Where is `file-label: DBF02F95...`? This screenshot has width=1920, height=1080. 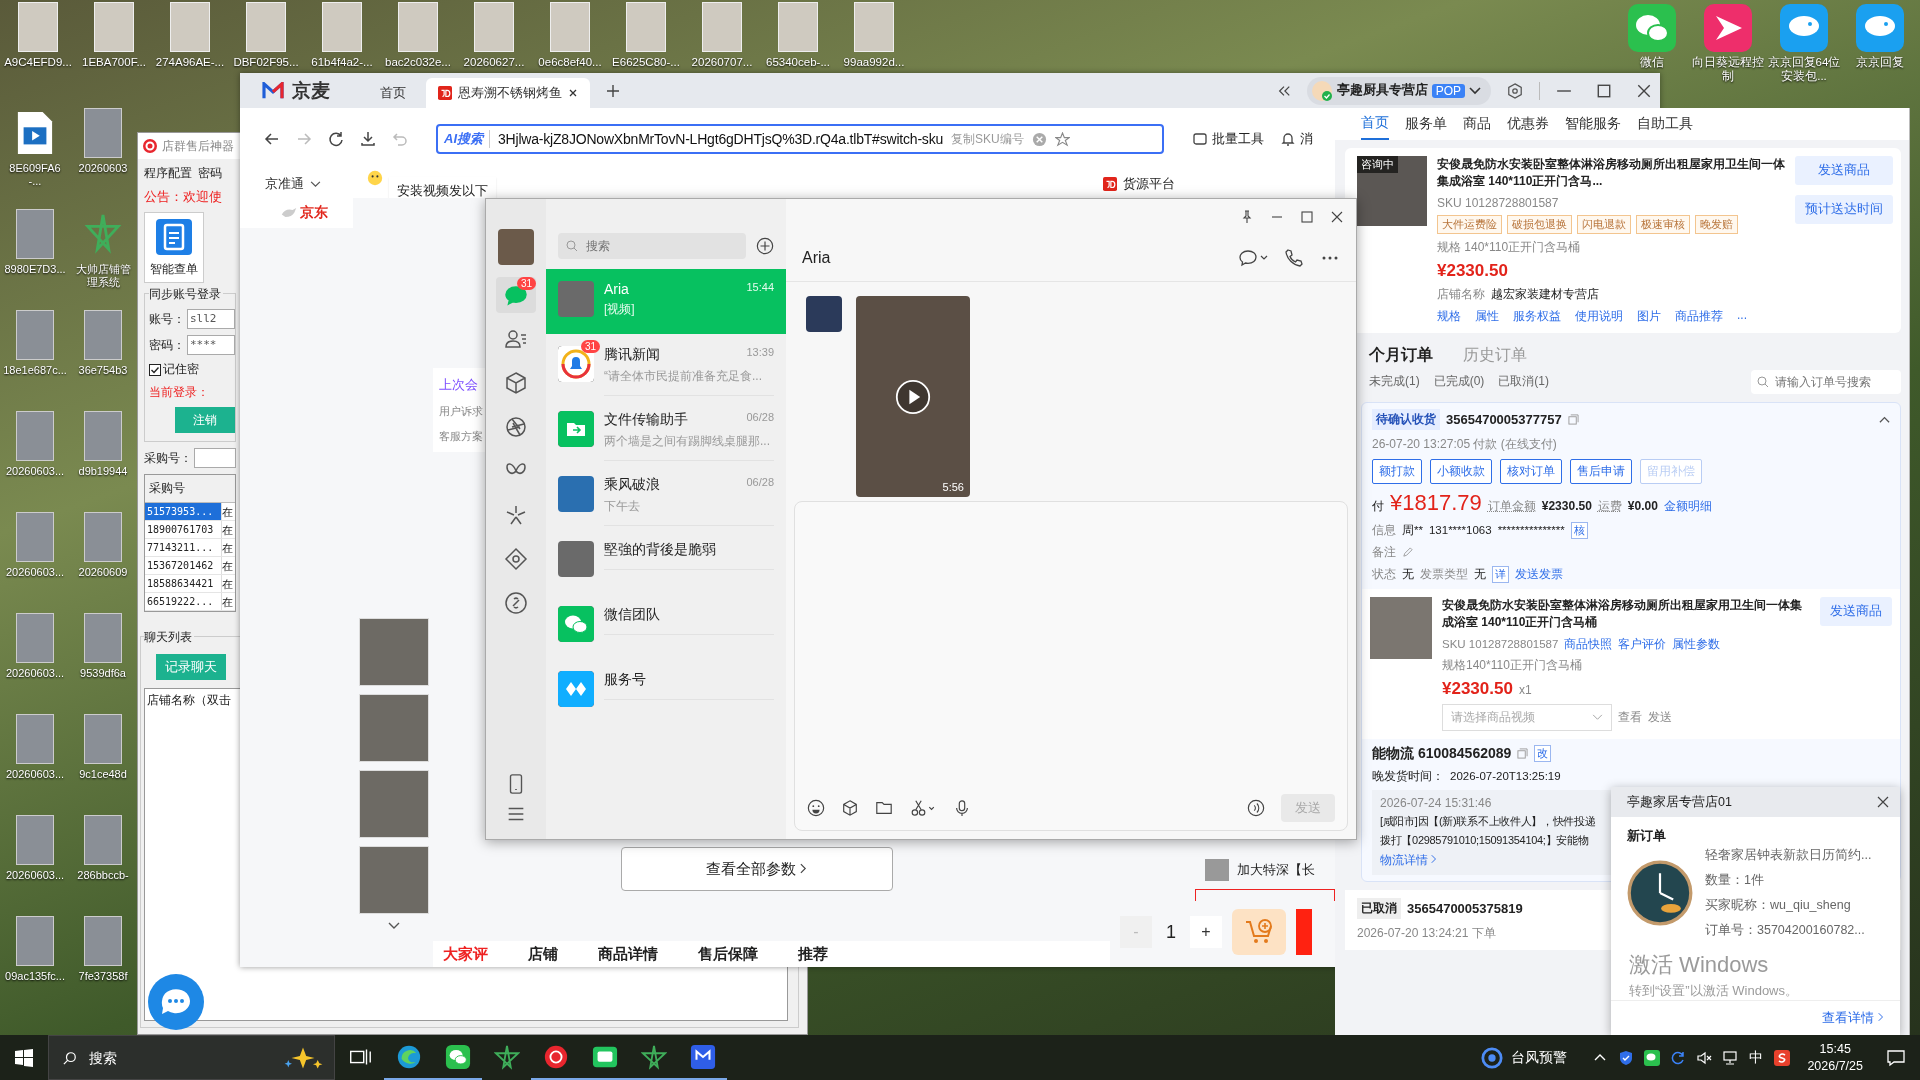 file-label: DBF02F95... is located at coordinates (266, 63).